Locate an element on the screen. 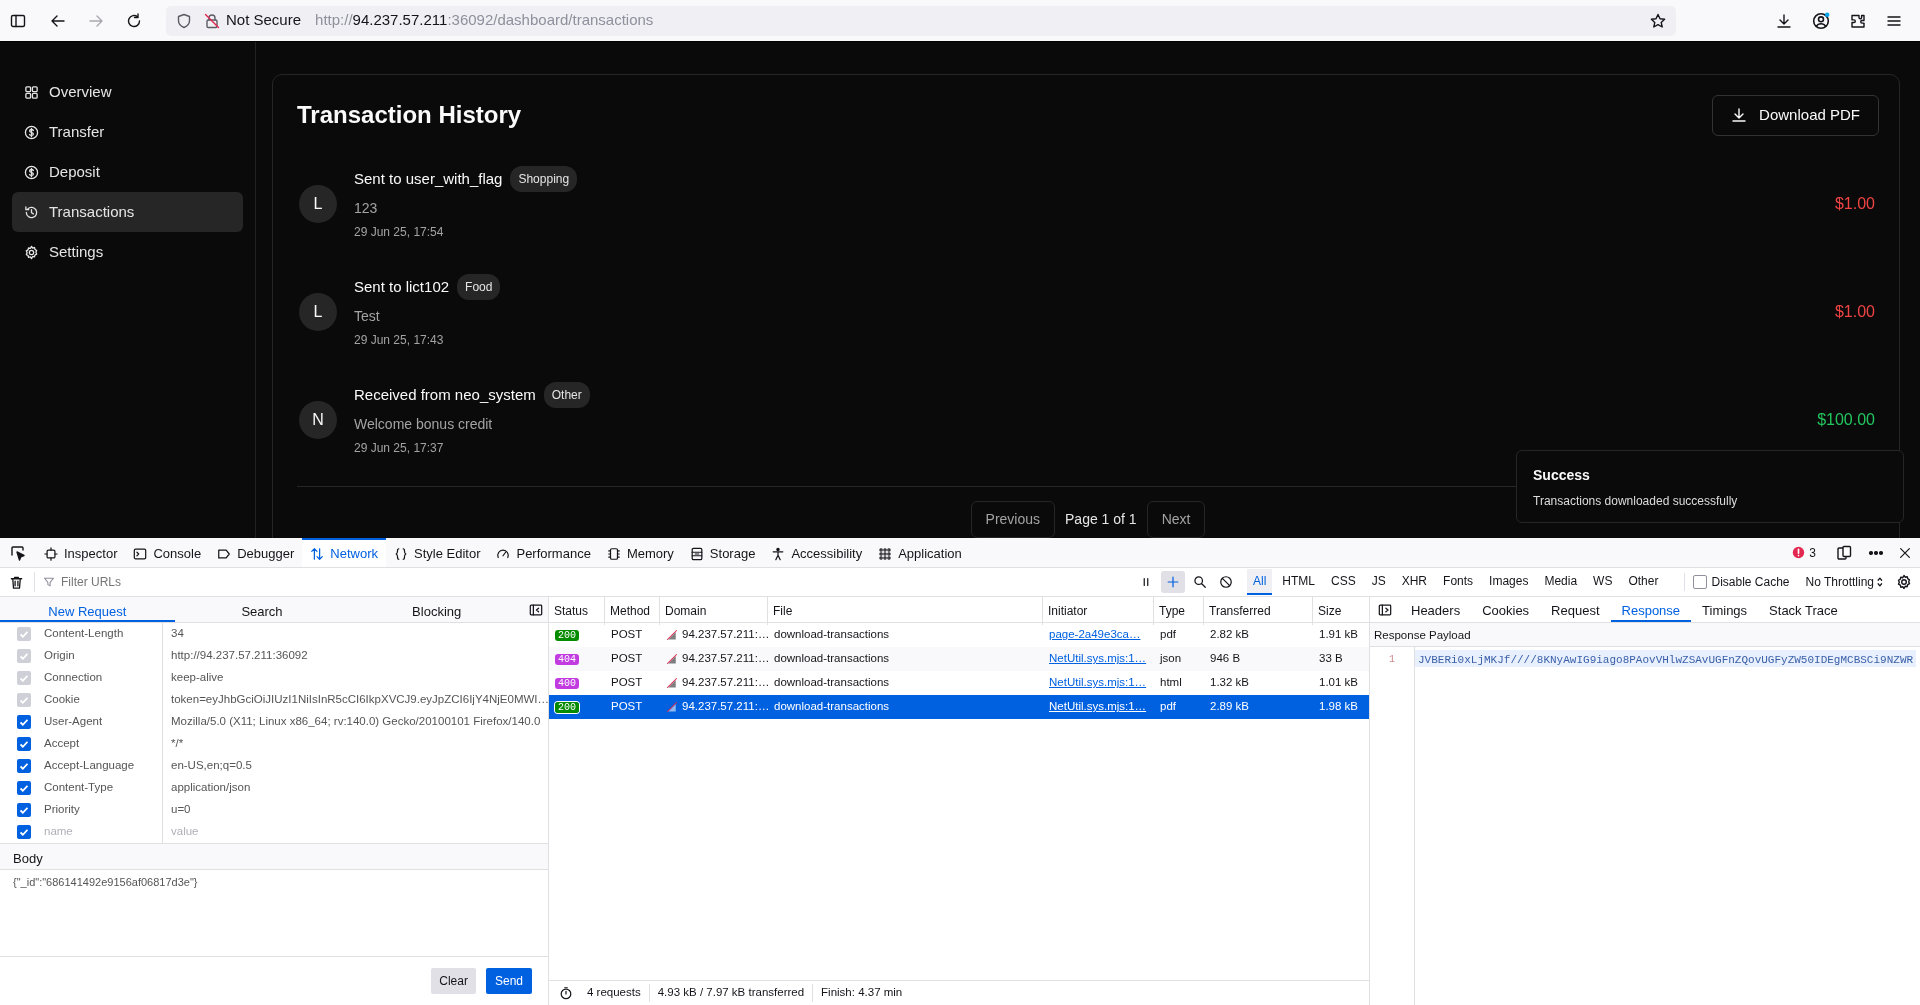 This screenshot has width=1920, height=1005. add-button is located at coordinates (1173, 582).